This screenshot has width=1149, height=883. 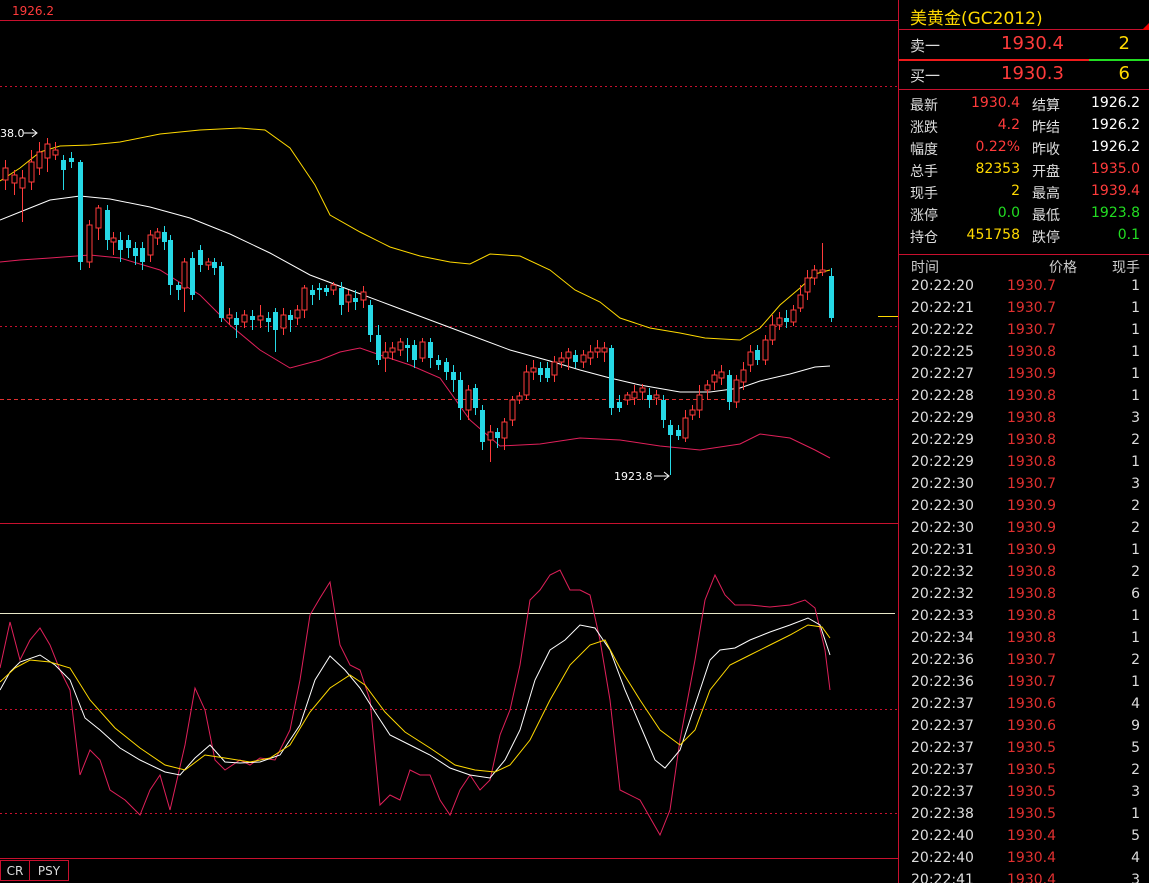 I want to click on tick-row: 20:22:37 1930.5 2, so click(x=1024, y=771).